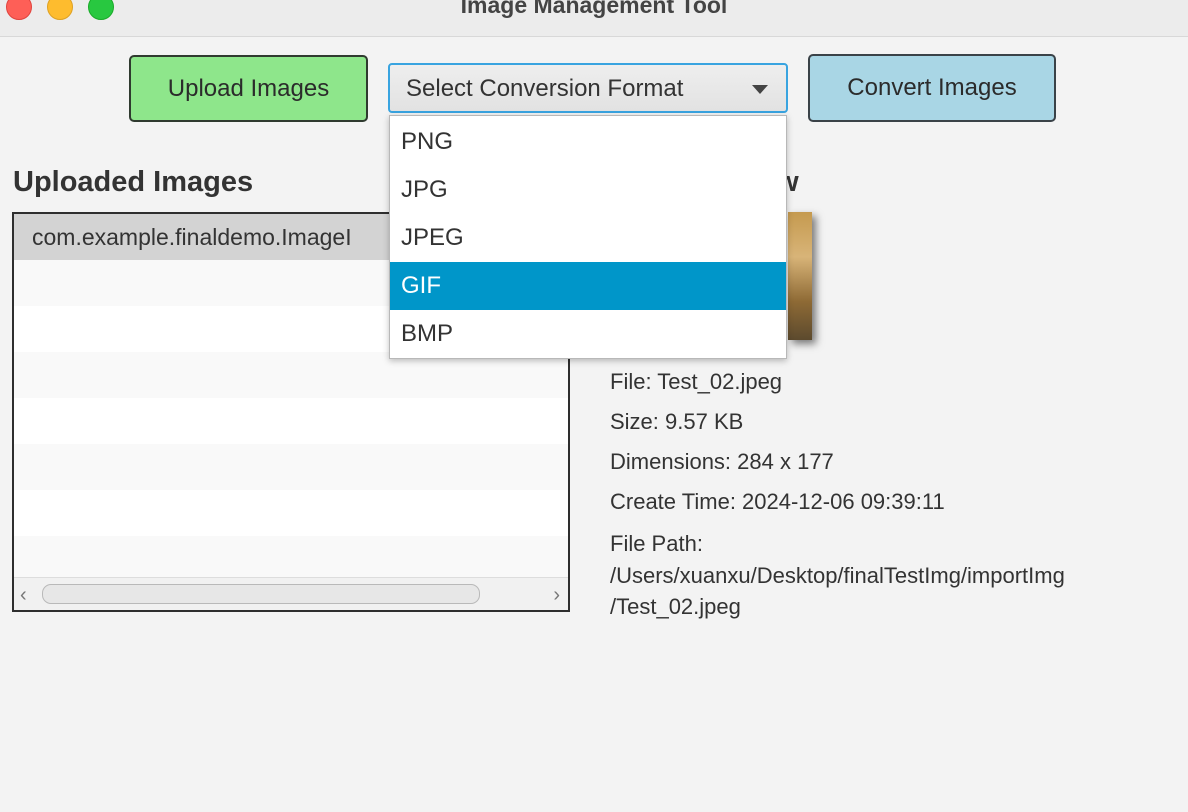 This screenshot has width=1188, height=812. What do you see at coordinates (545, 88) in the screenshot?
I see `conversion-format-select-label: Select Conversion Format` at bounding box center [545, 88].